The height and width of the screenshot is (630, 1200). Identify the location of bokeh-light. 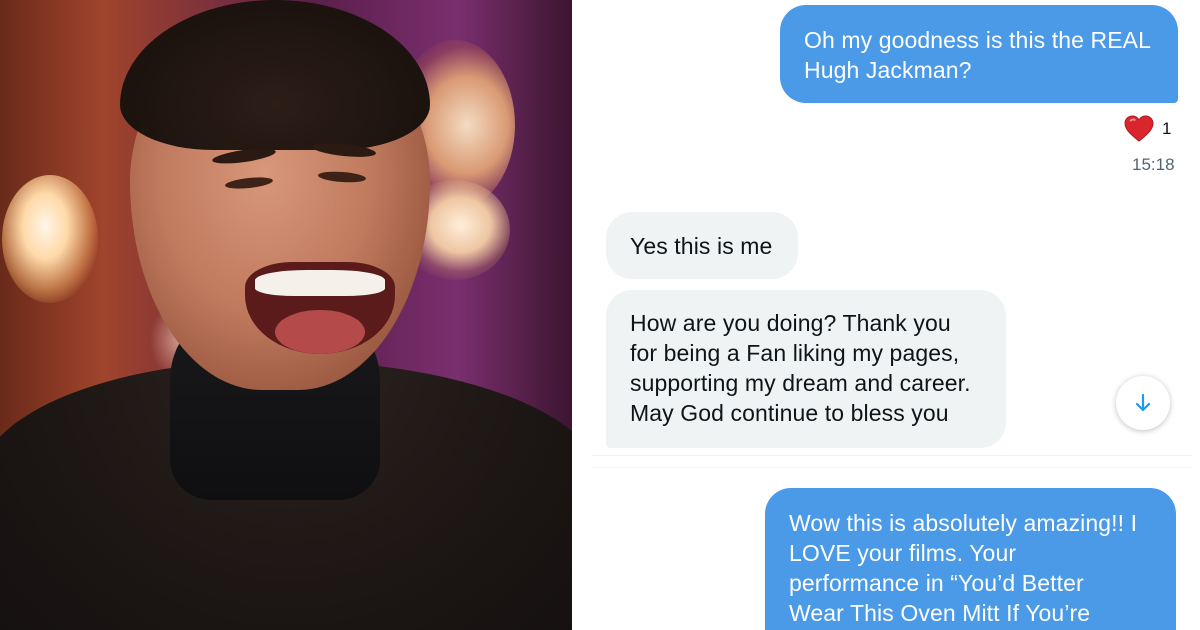
(50, 239).